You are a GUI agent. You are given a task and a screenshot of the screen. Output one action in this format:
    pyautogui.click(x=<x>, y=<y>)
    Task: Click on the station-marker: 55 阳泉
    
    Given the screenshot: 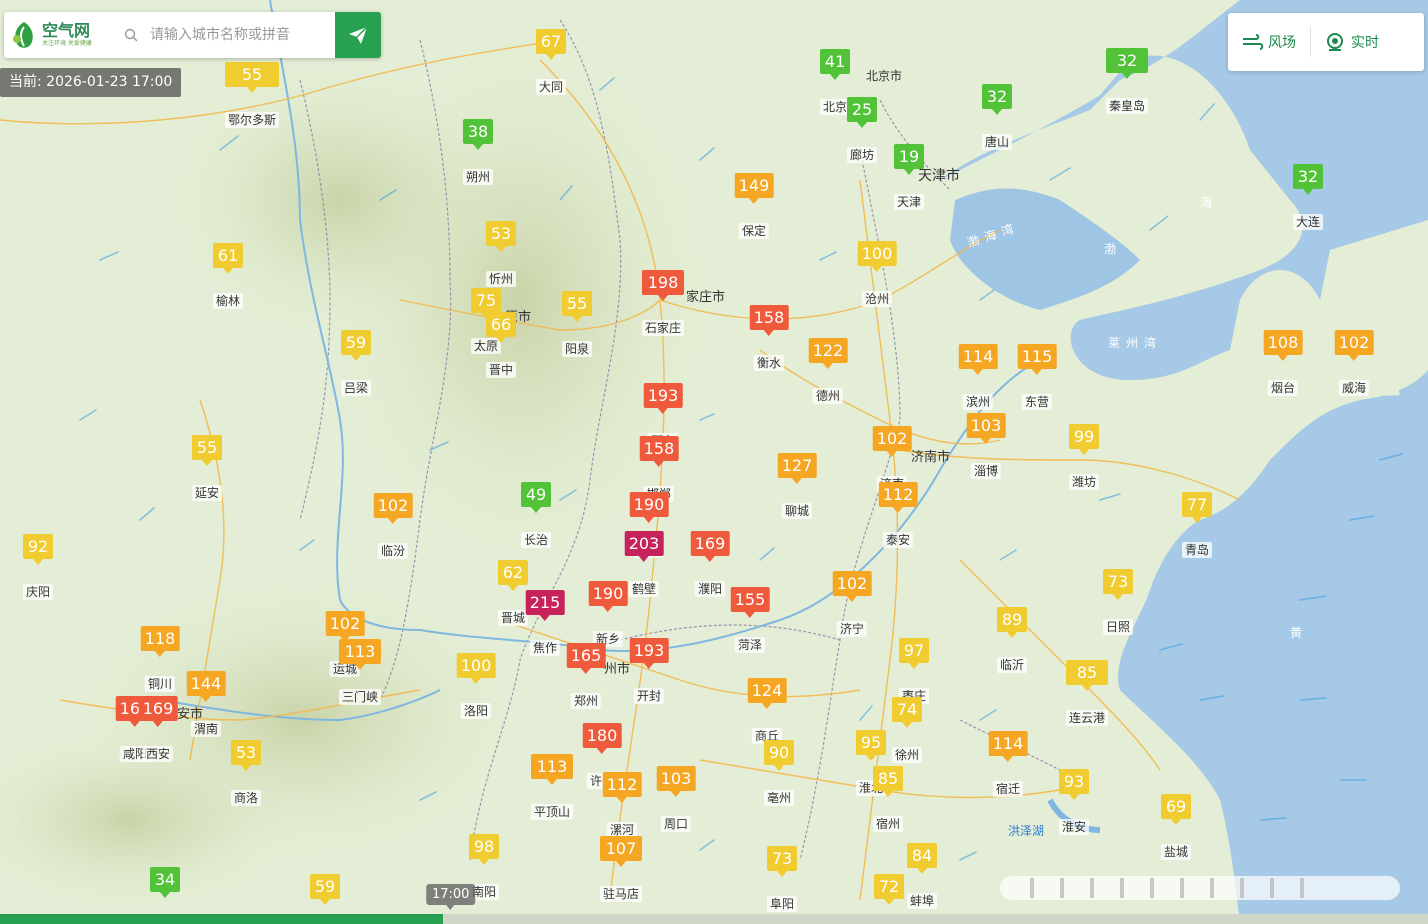 What is the action you would take?
    pyautogui.click(x=577, y=324)
    